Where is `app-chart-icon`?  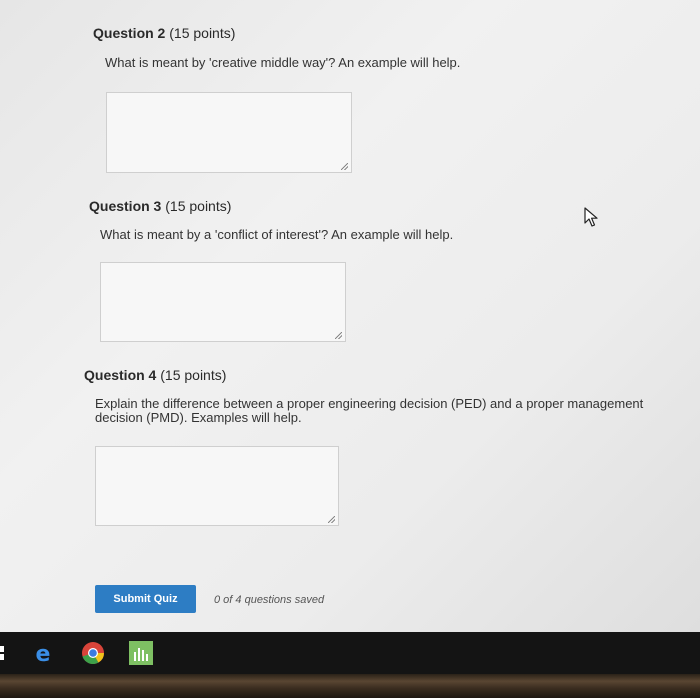
app-chart-icon is located at coordinates (141, 653).